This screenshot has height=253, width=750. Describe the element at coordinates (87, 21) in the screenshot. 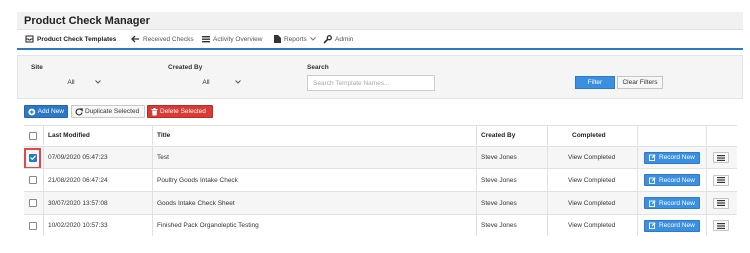

I see `app-title: Product Check Manager` at that location.